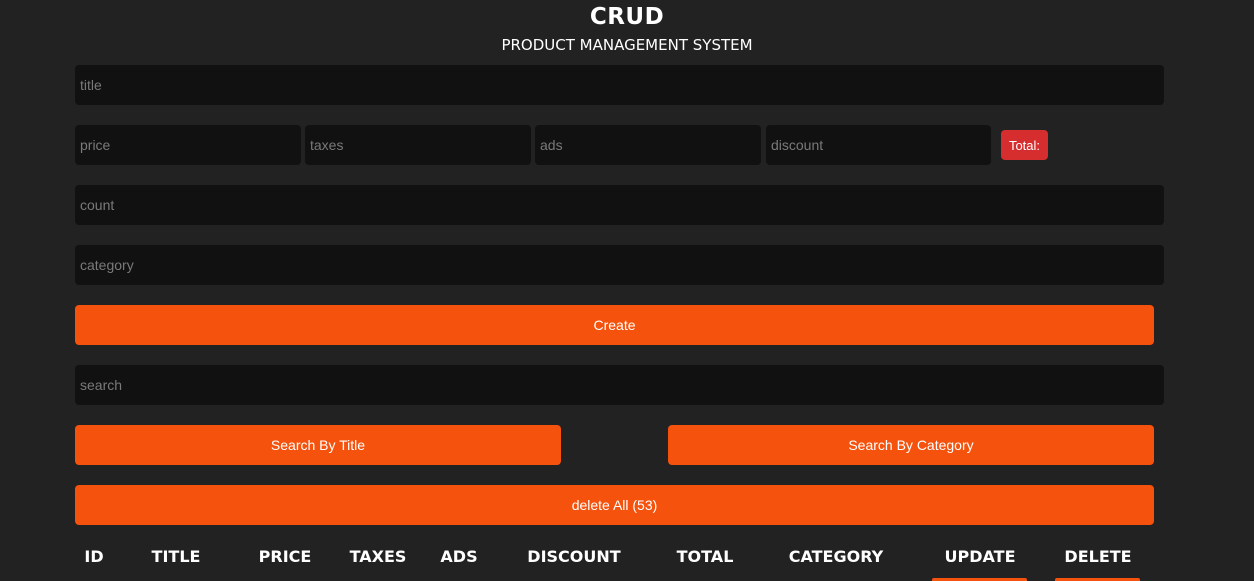 This screenshot has width=1254, height=581. What do you see at coordinates (619, 385) in the screenshot?
I see `search-input` at bounding box center [619, 385].